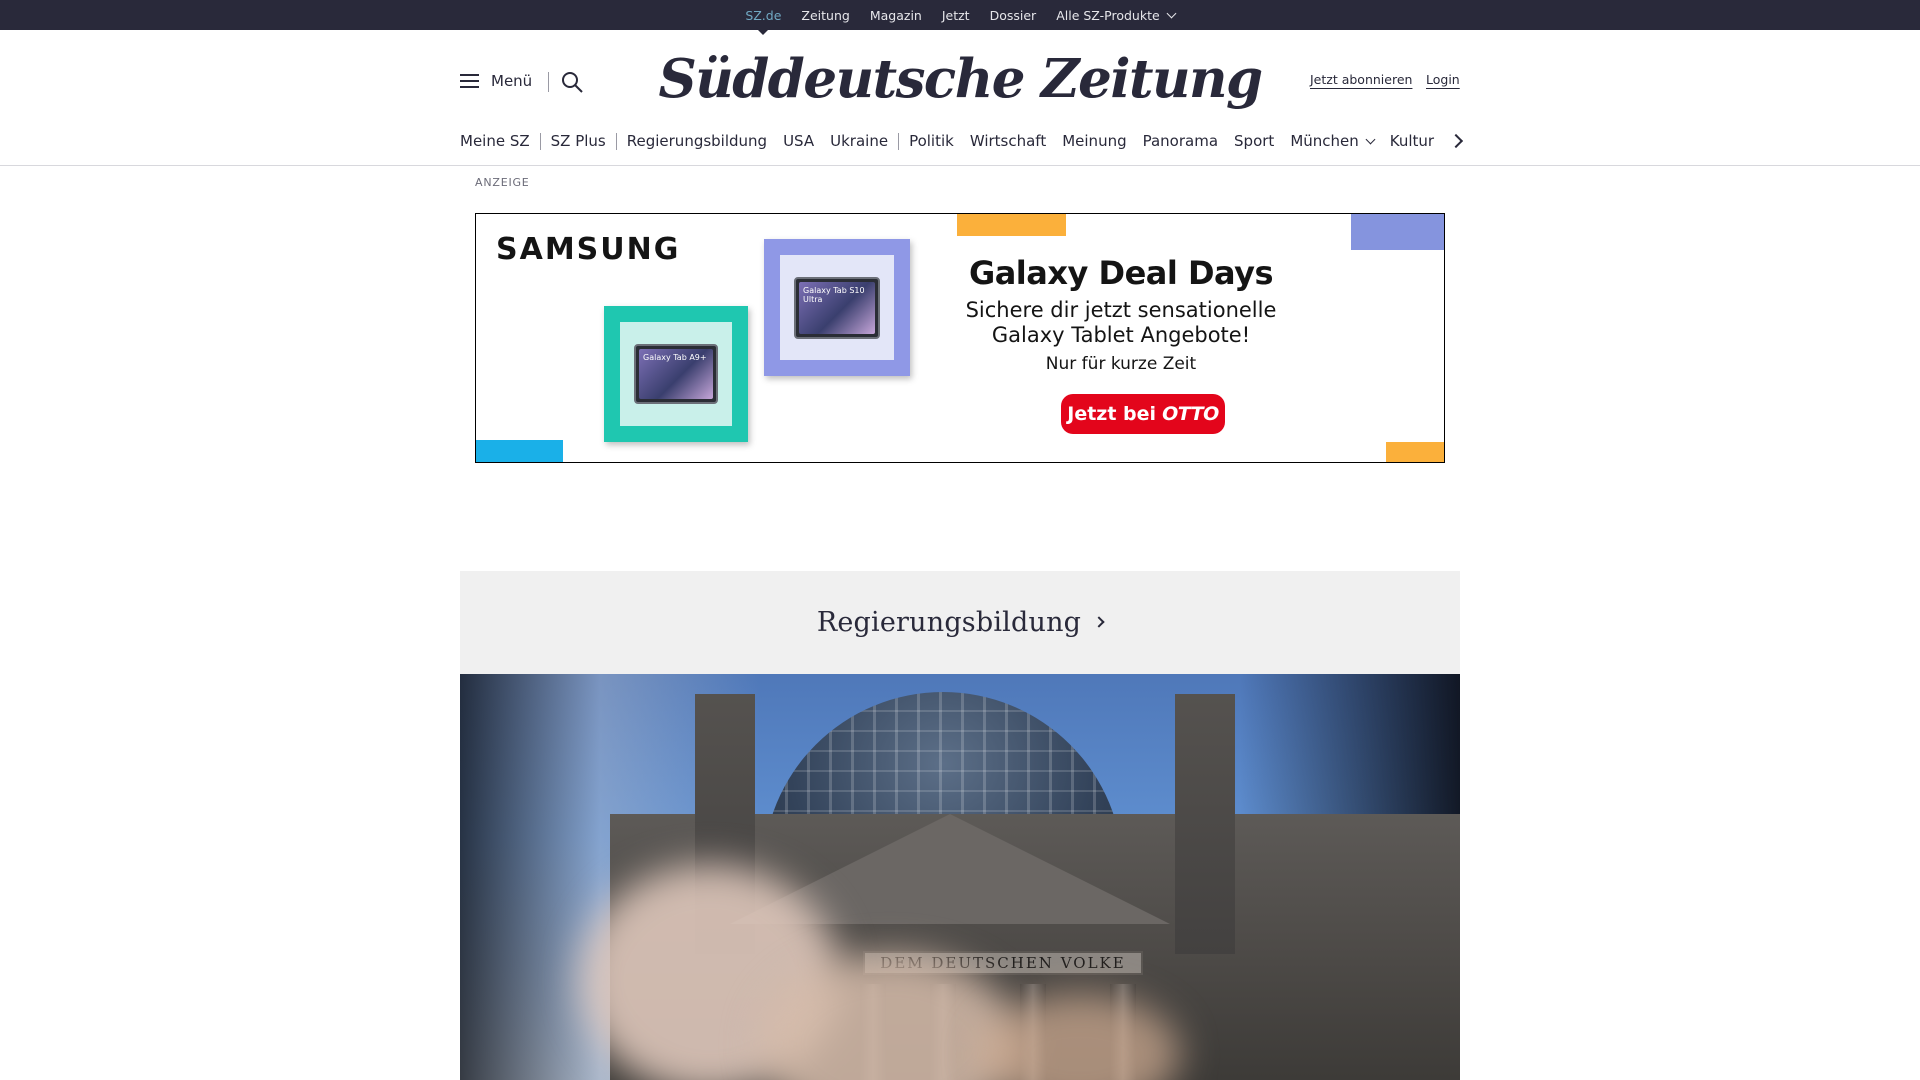  I want to click on nav-item-kultur: Kultur, so click(1412, 141).